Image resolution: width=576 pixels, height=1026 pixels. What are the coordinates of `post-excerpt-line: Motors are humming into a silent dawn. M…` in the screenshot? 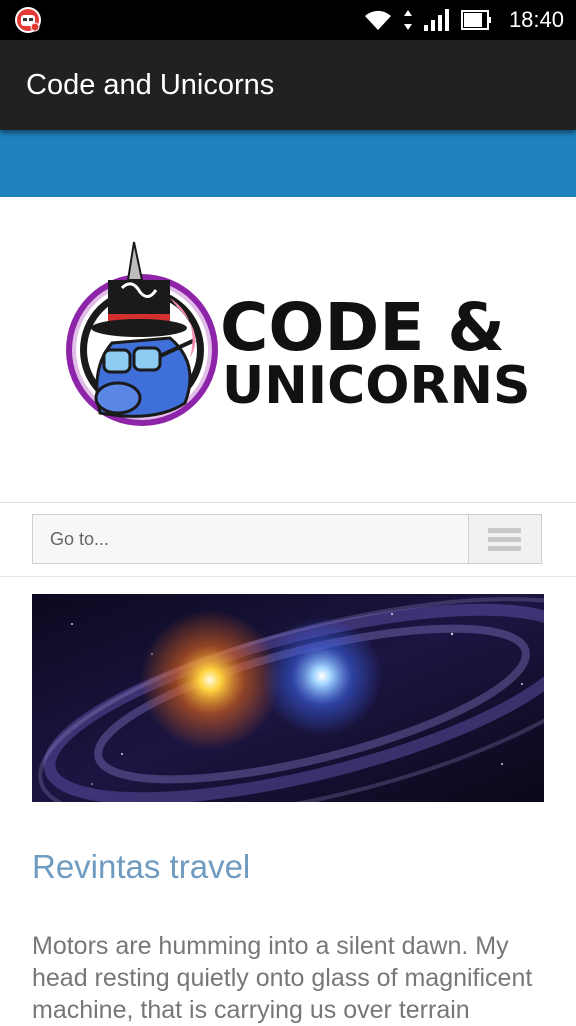 It's located at (270, 946).